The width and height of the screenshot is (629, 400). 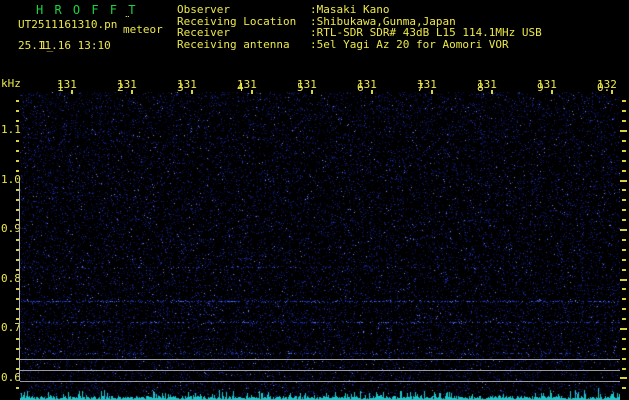 What do you see at coordinates (320, 381) in the screenshot?
I see `reference-line-lower` at bounding box center [320, 381].